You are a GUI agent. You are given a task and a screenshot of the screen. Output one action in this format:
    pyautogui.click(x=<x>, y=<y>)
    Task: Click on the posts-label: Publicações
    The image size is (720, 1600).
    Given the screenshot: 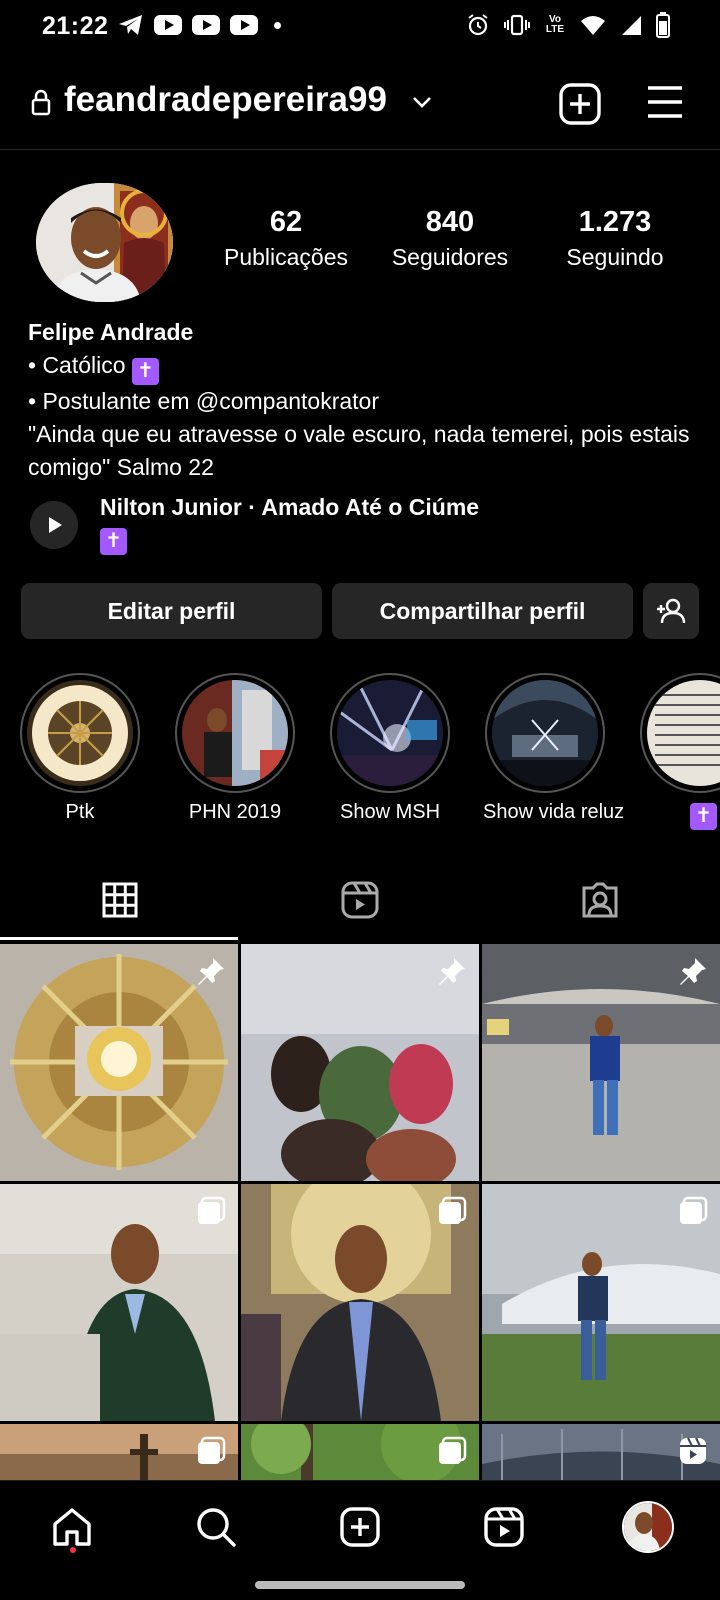 What is the action you would take?
    pyautogui.click(x=286, y=257)
    